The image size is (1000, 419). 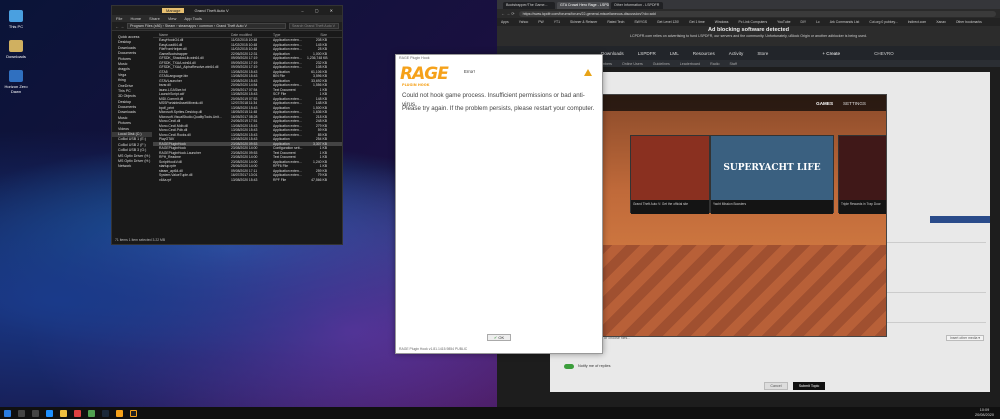 What do you see at coordinates (319, 10) in the screenshot?
I see `window-controls: – ▢ ✕` at bounding box center [319, 10].